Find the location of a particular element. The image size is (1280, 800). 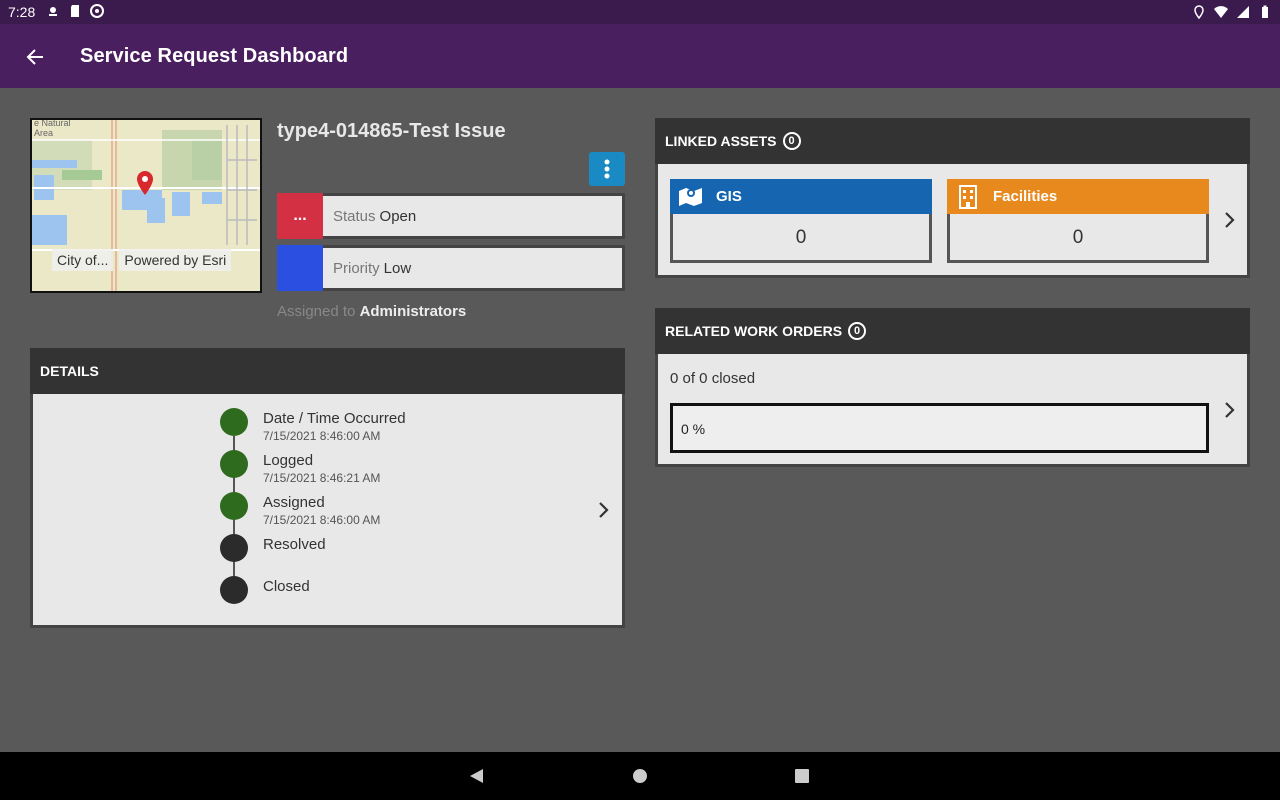

gis-card-label: GIS is located at coordinates (729, 196).